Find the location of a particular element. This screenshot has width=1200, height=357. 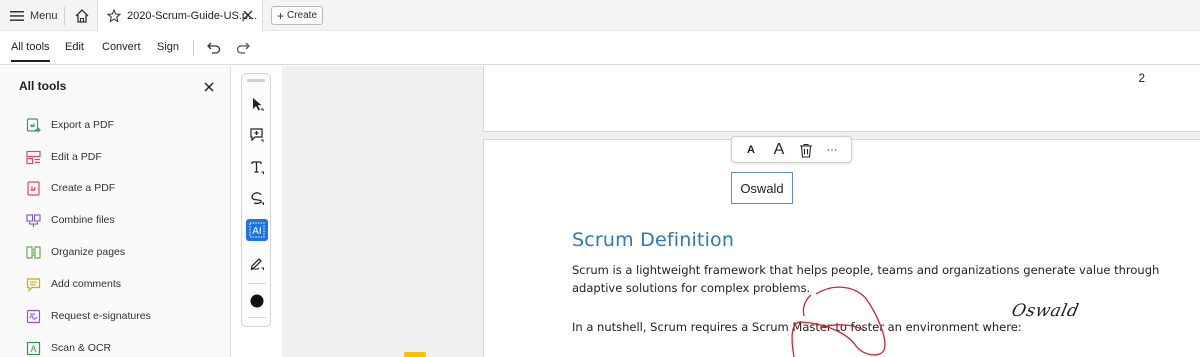

text-format-bar: A A ··· is located at coordinates (791, 149).